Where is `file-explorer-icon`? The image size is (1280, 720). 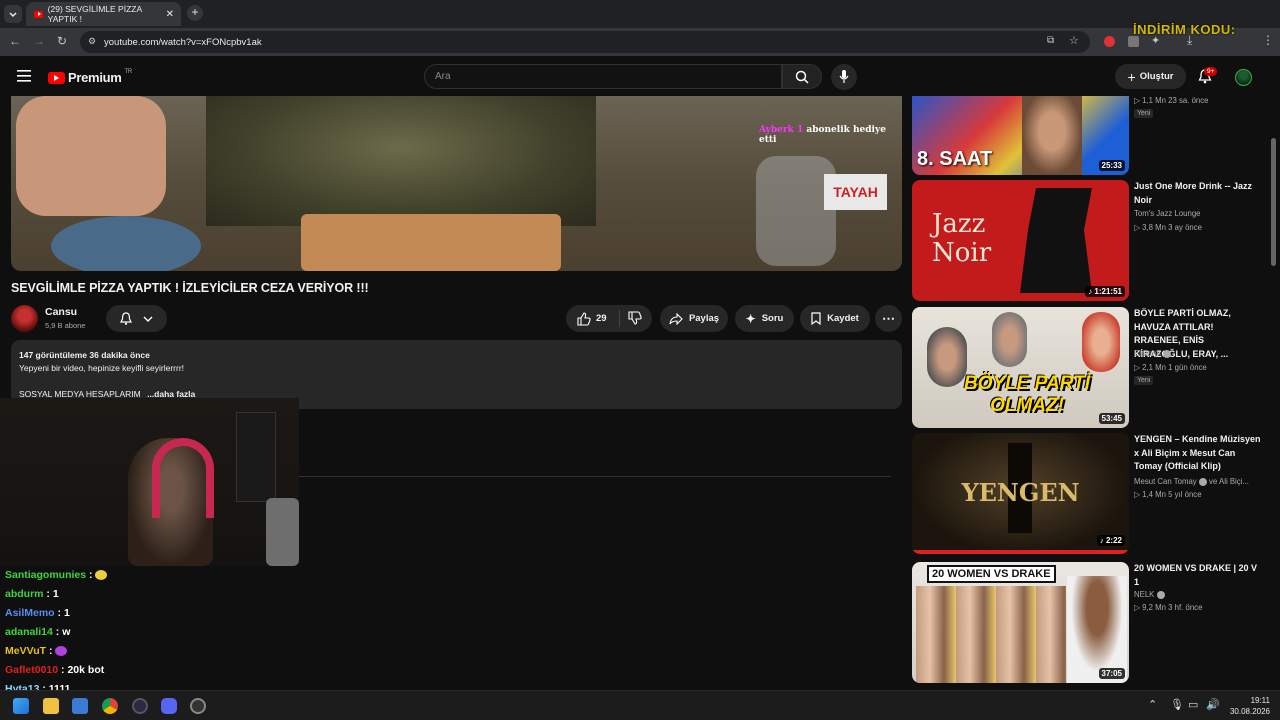 file-explorer-icon is located at coordinates (51, 706).